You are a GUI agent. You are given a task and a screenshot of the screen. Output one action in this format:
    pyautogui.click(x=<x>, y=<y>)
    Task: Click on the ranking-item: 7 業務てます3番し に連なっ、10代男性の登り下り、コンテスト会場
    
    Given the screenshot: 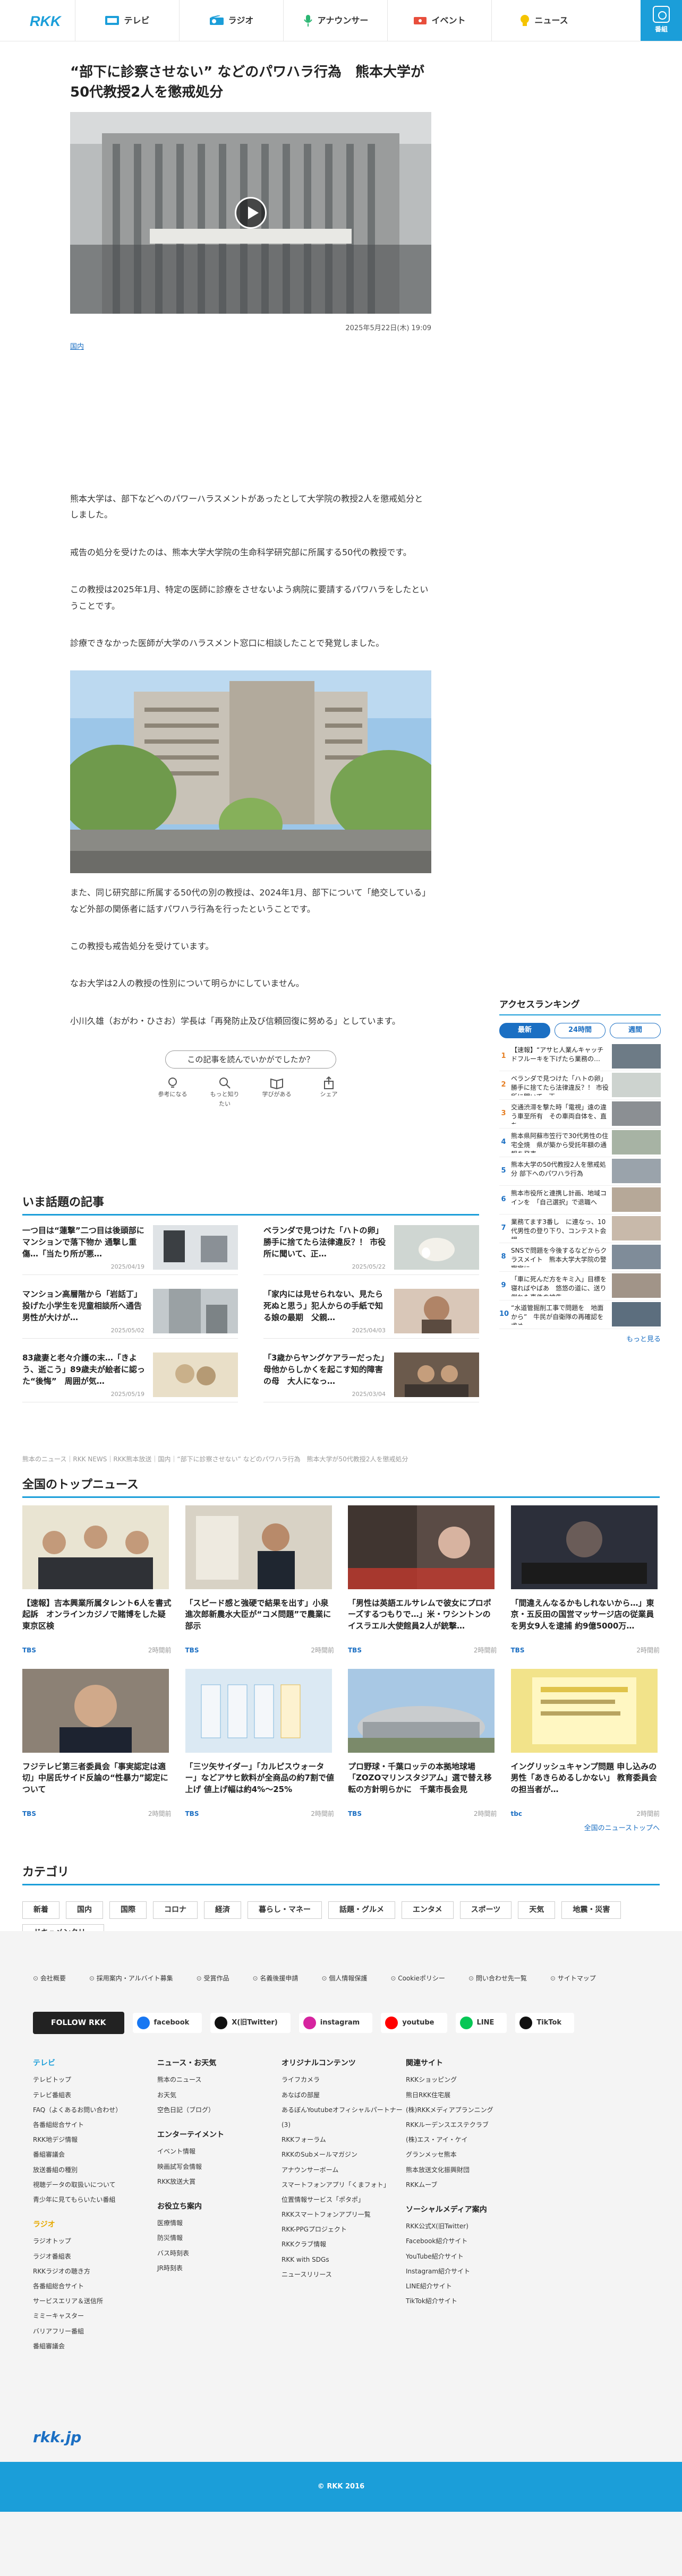 What is the action you would take?
    pyautogui.click(x=580, y=1228)
    